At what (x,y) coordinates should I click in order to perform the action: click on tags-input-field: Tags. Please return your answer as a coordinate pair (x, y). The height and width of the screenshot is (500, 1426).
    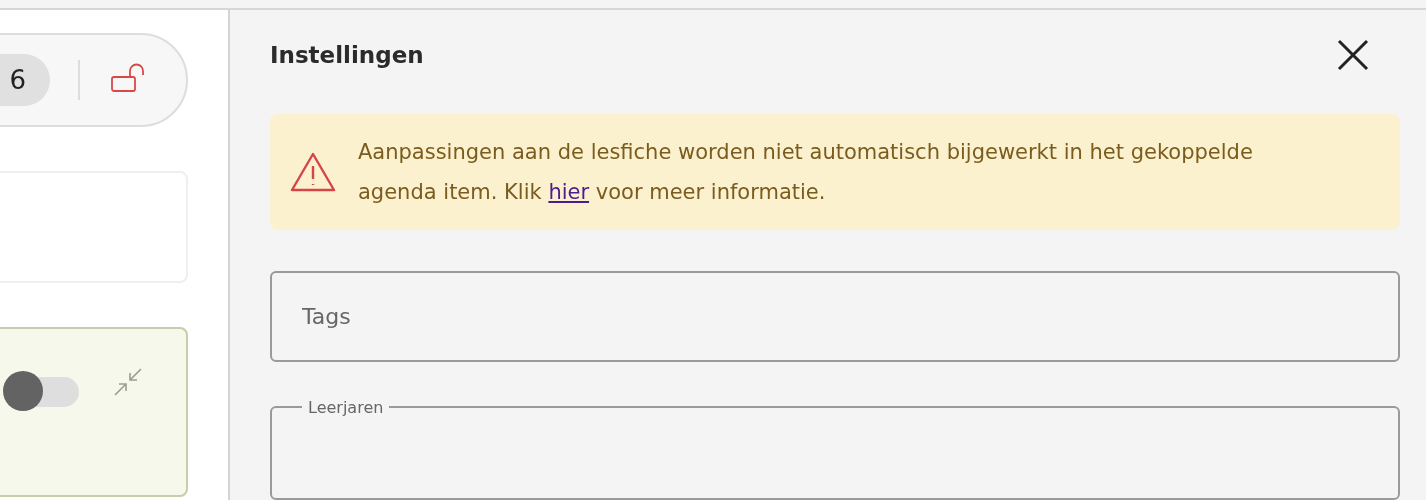
    Looking at the image, I should click on (835, 316).